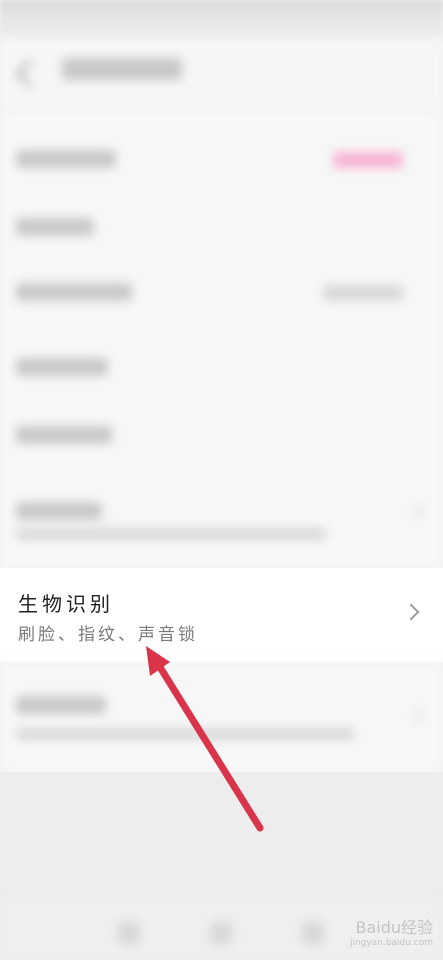 This screenshot has width=443, height=960. What do you see at coordinates (66, 604) in the screenshot?
I see `biometric-title: 生物识别` at bounding box center [66, 604].